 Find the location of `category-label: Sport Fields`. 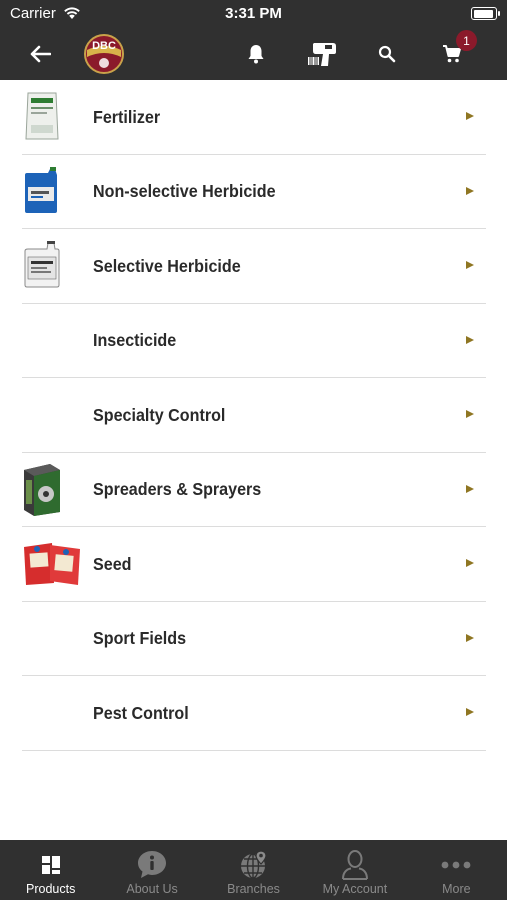

category-label: Sport Fields is located at coordinates (140, 638).